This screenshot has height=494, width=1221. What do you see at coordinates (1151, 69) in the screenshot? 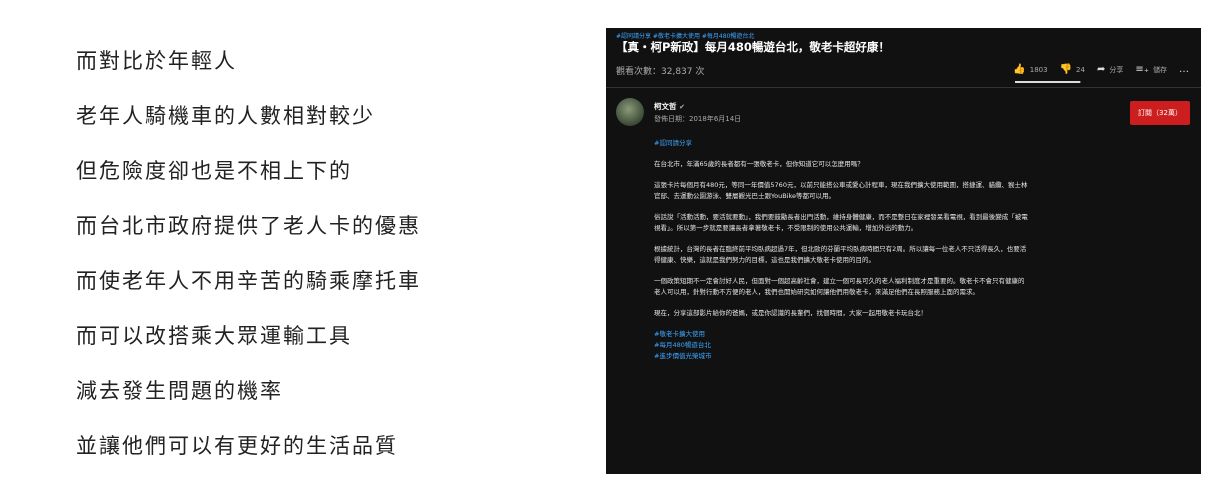
I see `save-button: ≡₊ 儲存` at bounding box center [1151, 69].